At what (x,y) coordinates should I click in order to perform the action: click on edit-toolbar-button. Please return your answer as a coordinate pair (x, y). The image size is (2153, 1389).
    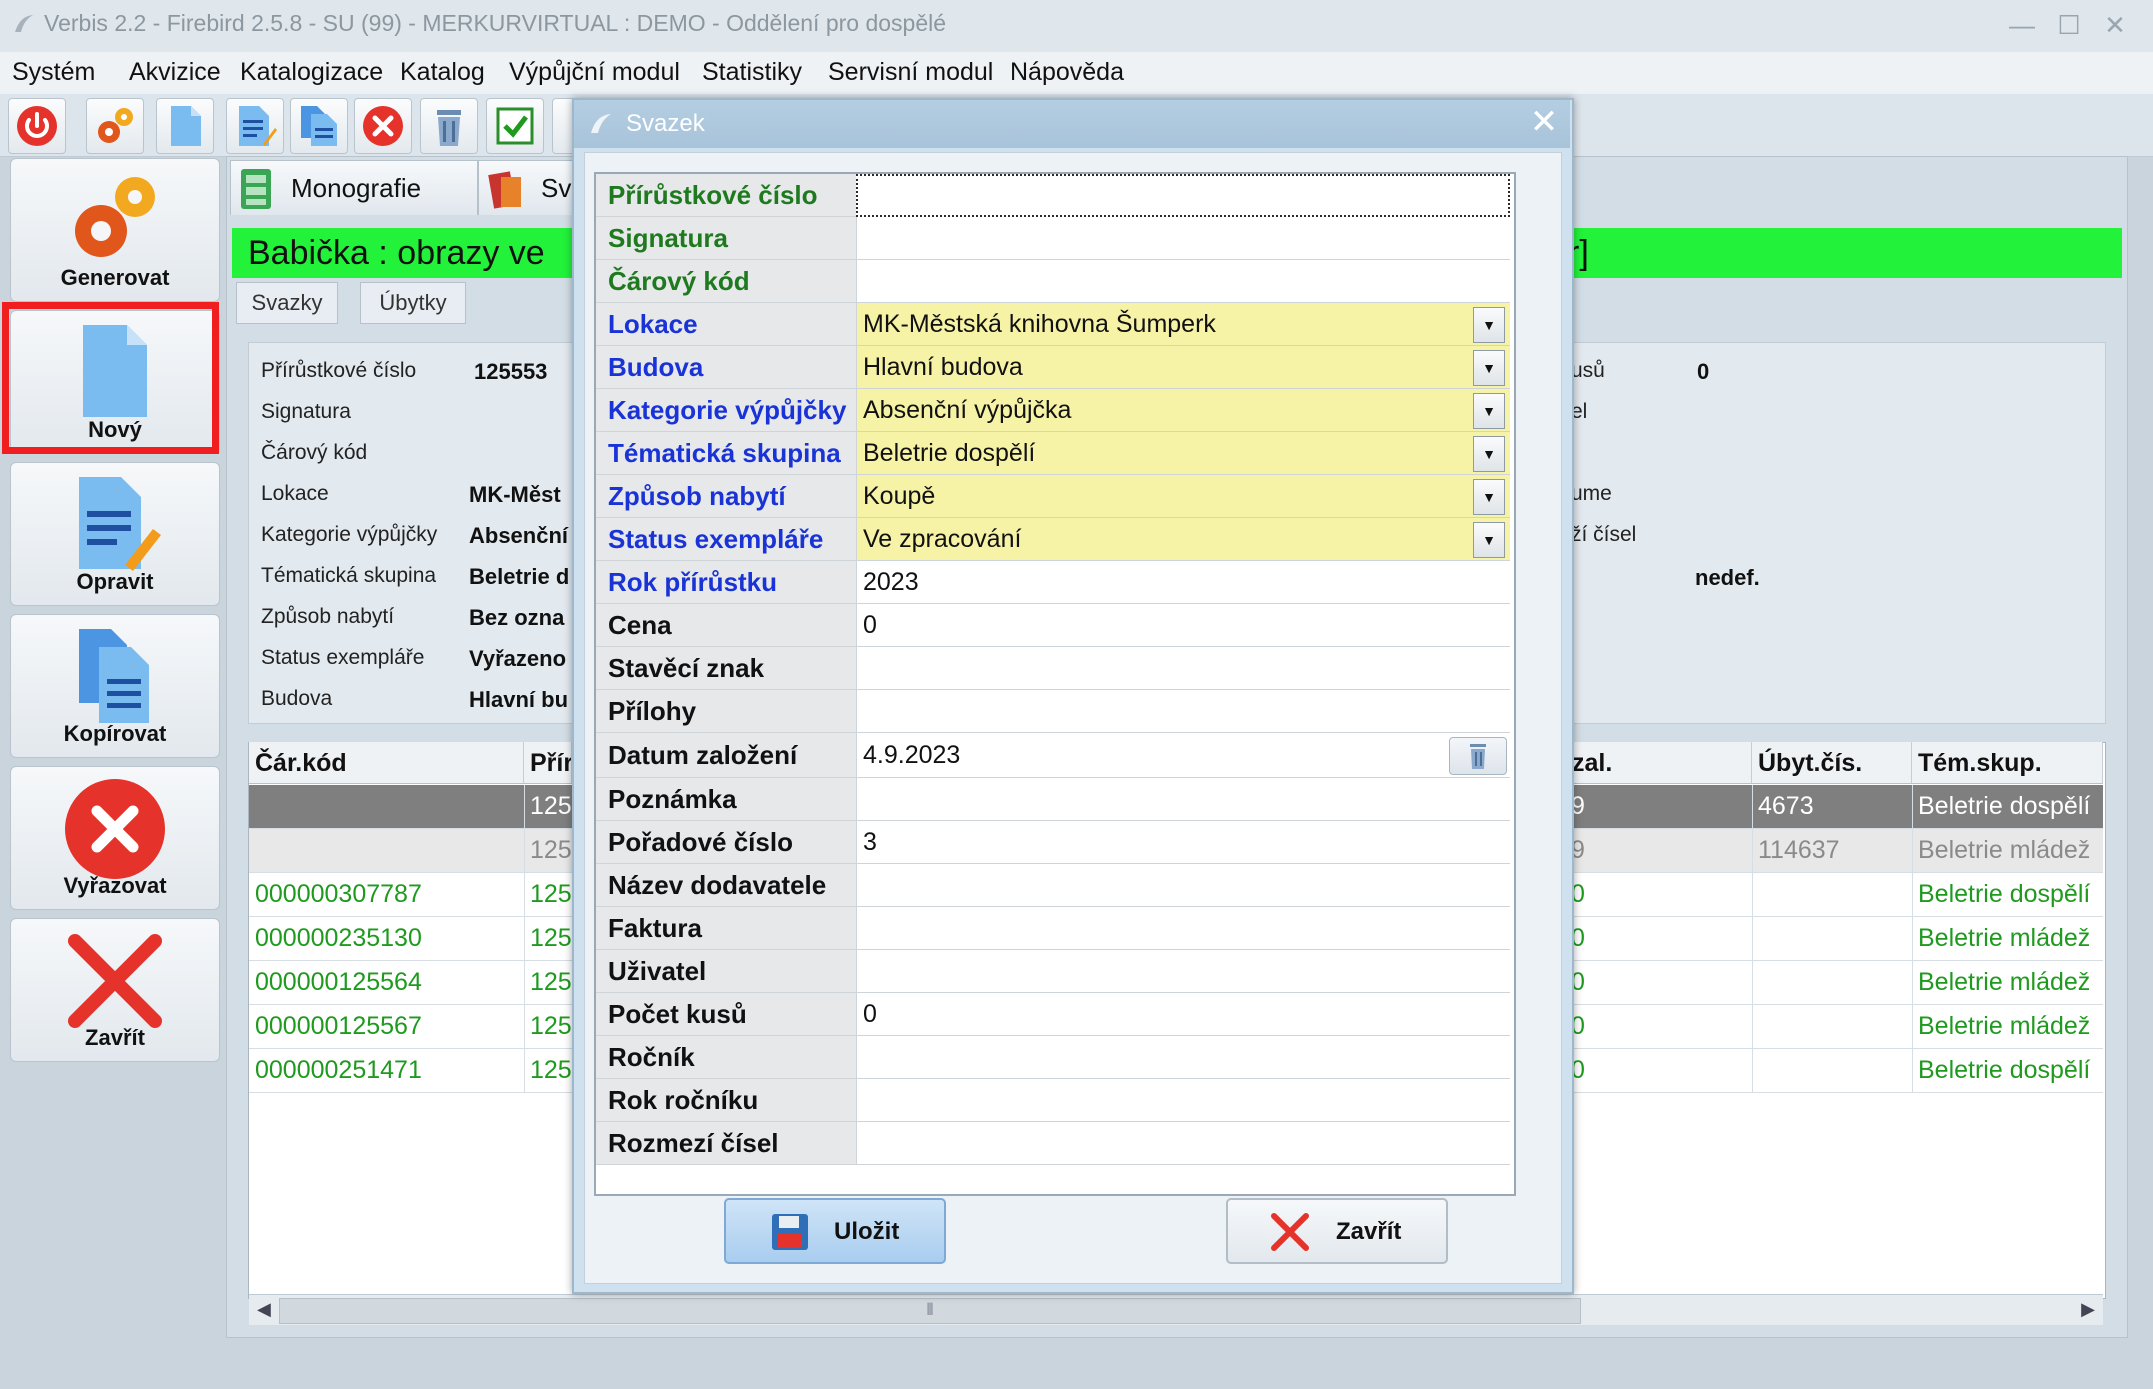
    Looking at the image, I should click on (255, 126).